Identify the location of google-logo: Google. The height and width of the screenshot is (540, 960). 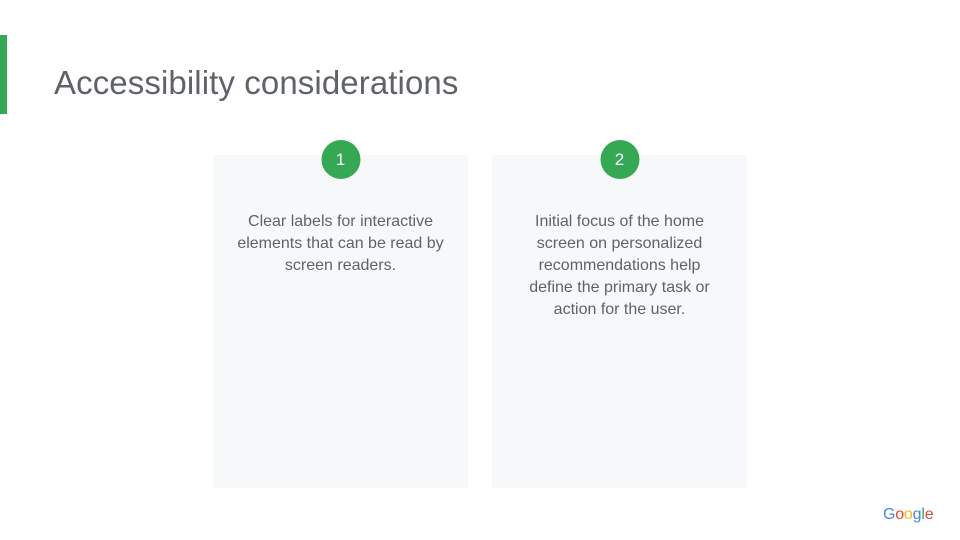
(908, 515).